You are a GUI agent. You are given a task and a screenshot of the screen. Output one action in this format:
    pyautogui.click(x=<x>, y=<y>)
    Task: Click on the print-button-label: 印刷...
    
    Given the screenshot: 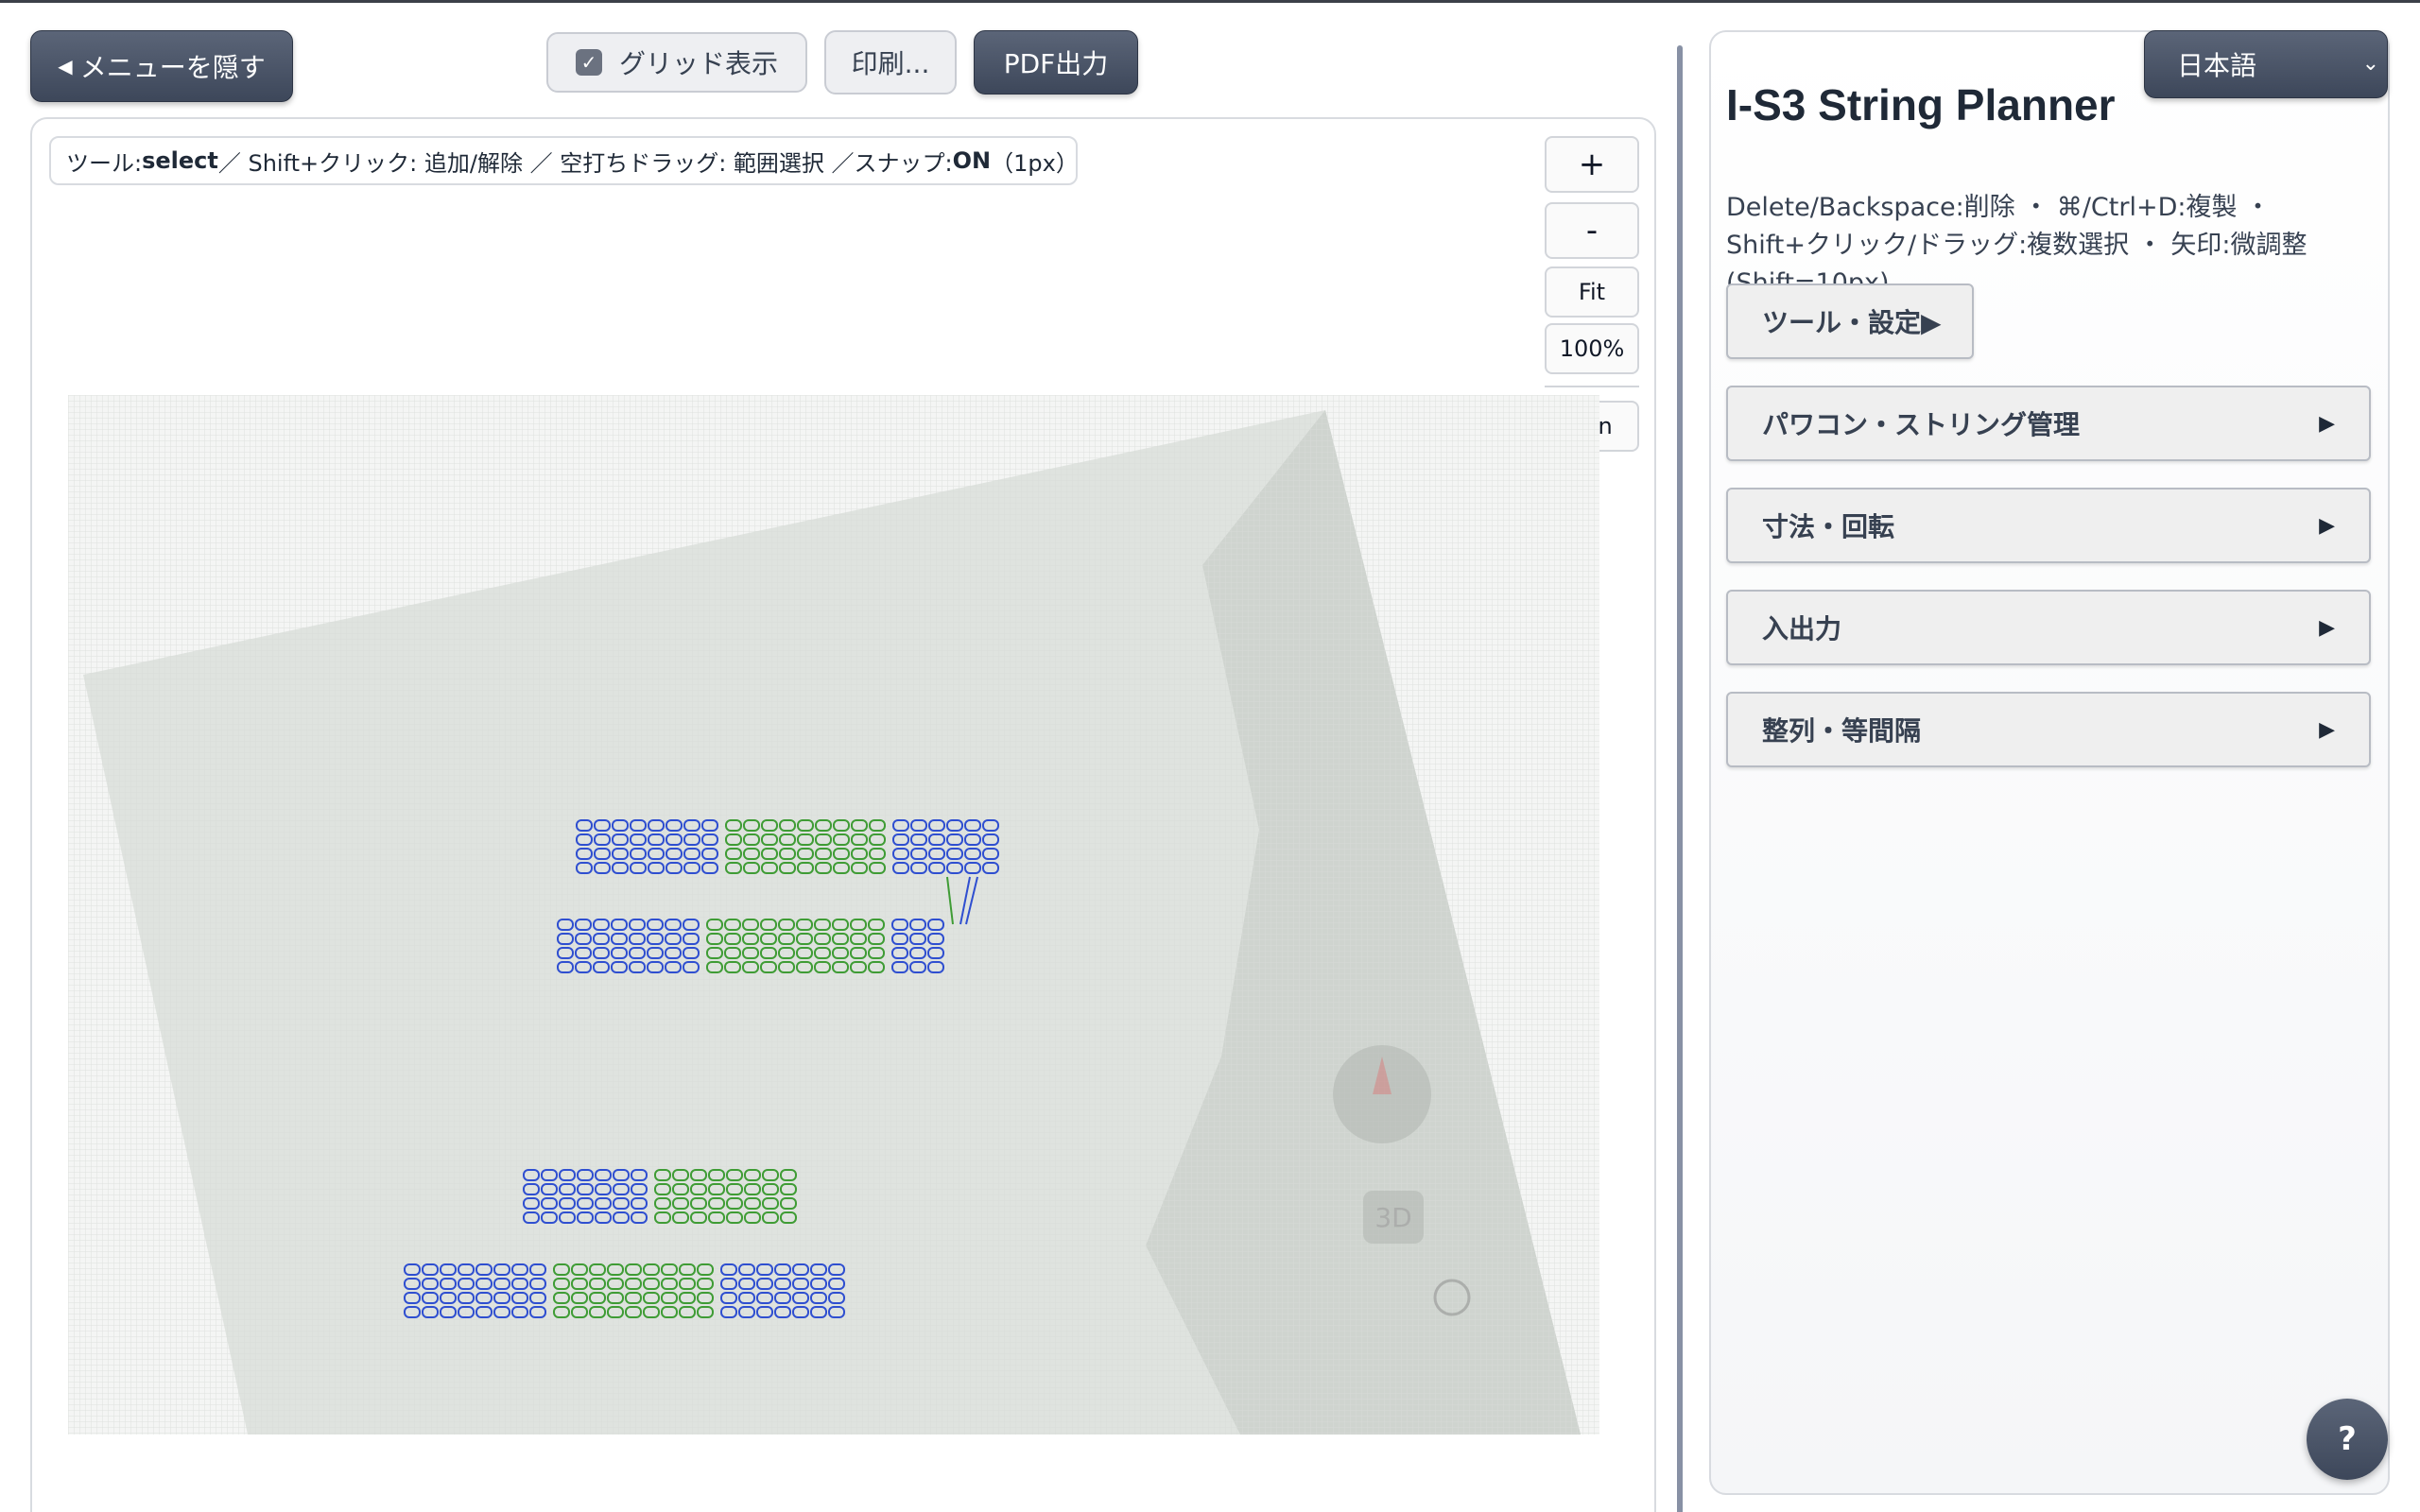 What is the action you would take?
    pyautogui.click(x=890, y=63)
    